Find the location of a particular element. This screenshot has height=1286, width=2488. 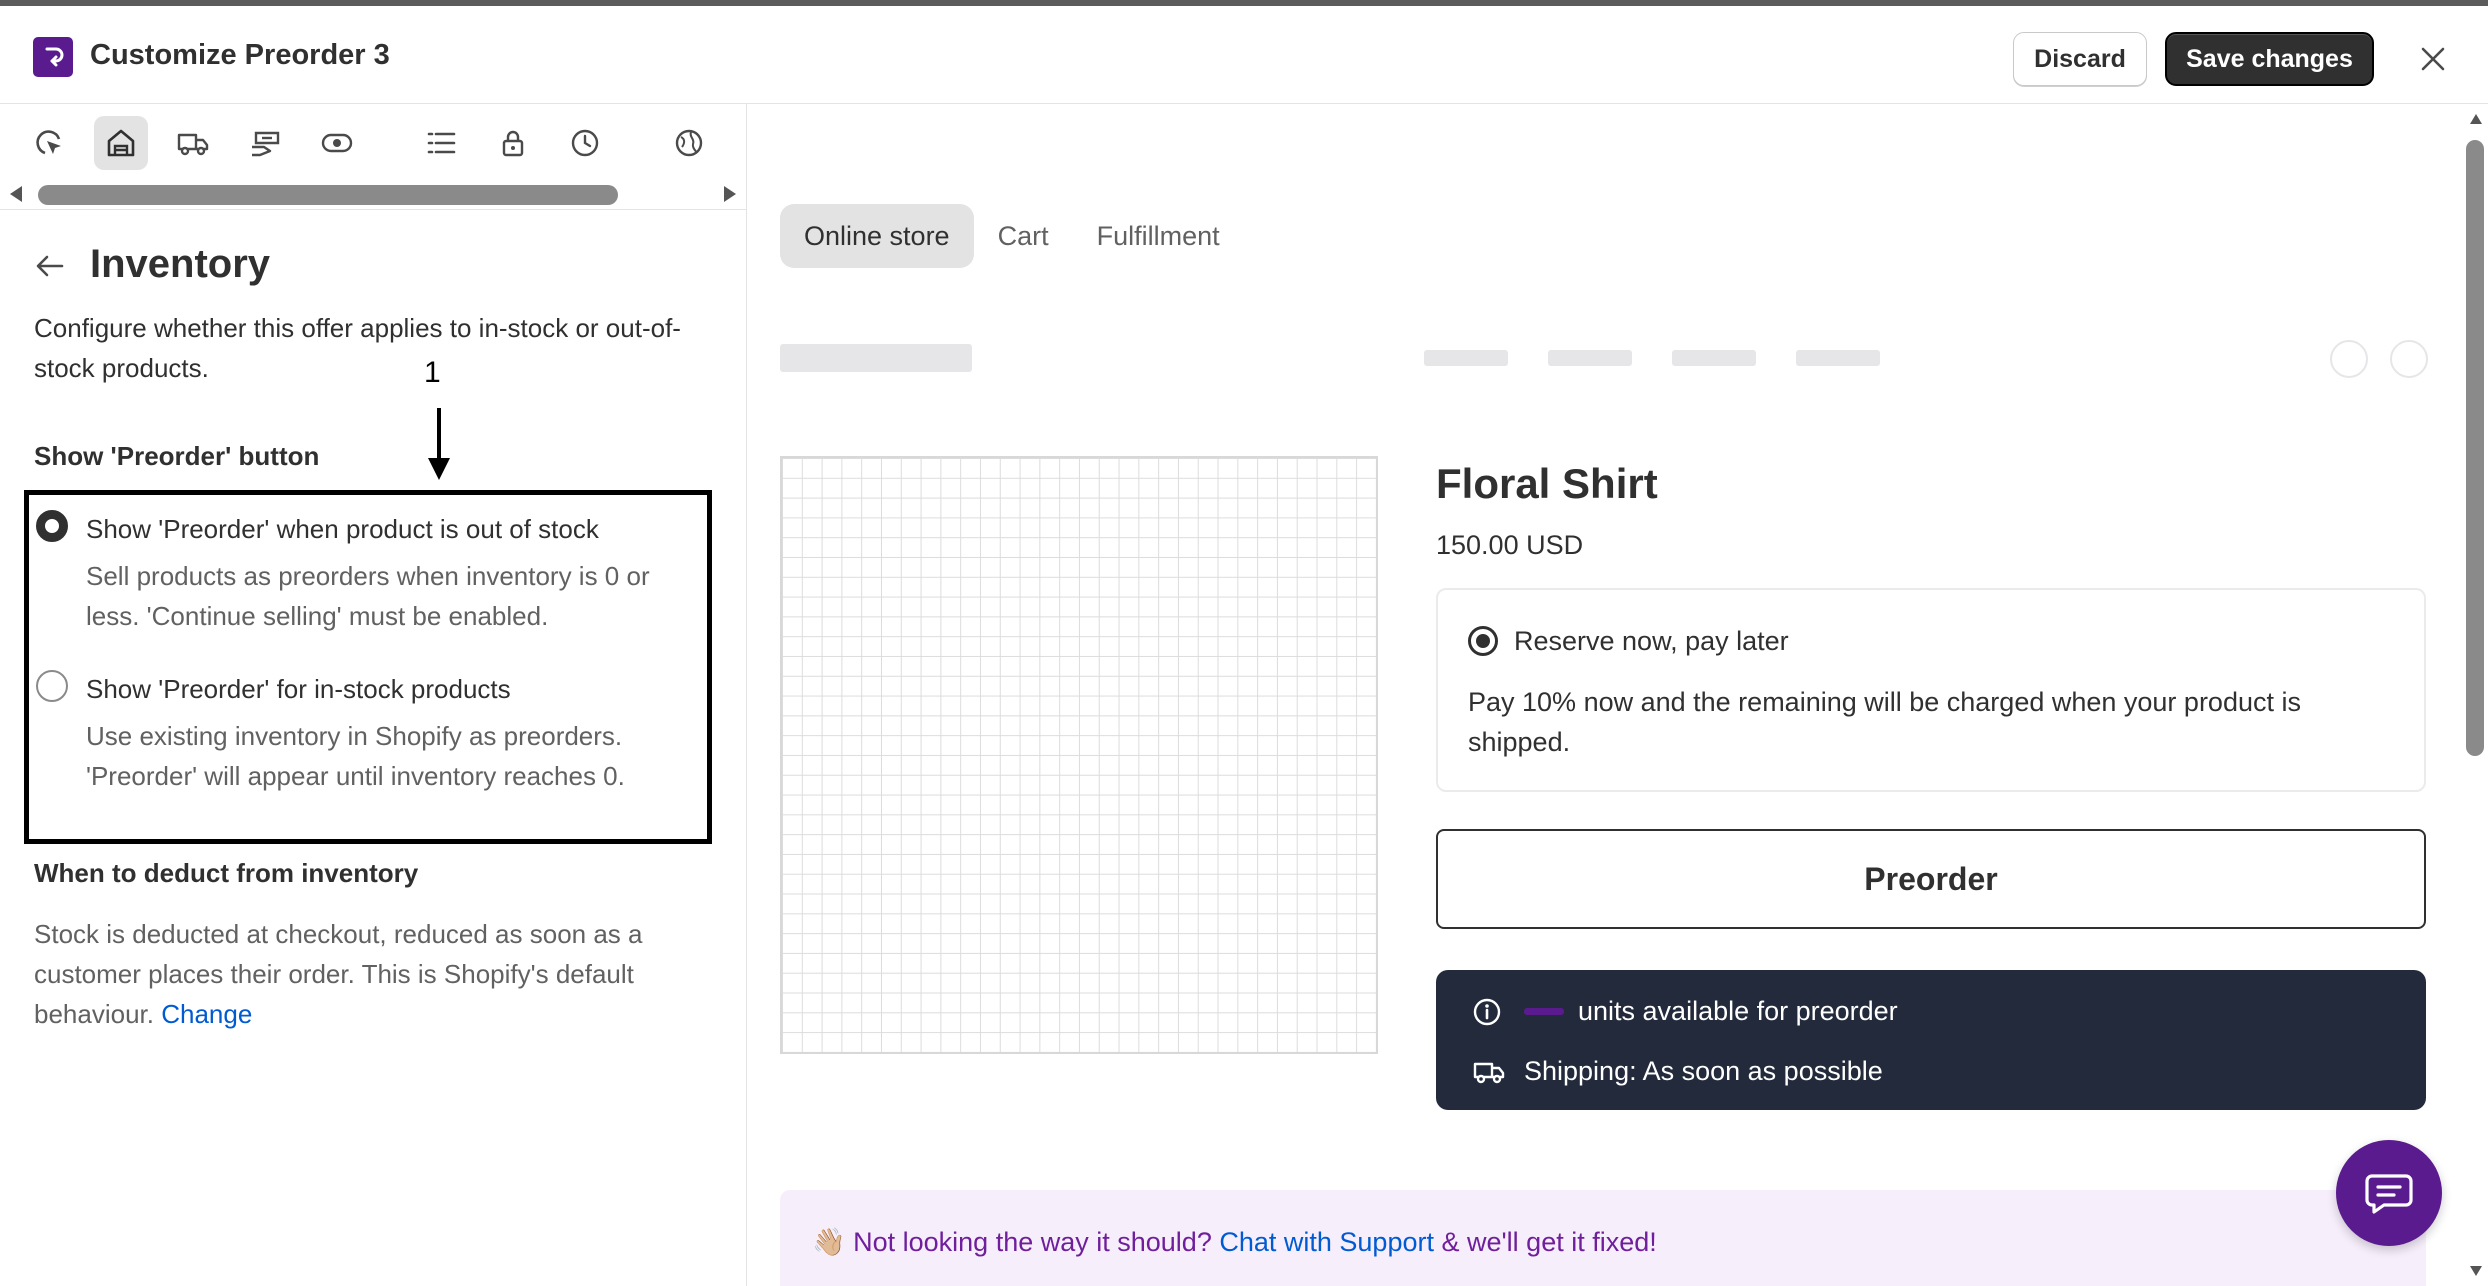

horizontal-scrollbar-thumb is located at coordinates (328, 195).